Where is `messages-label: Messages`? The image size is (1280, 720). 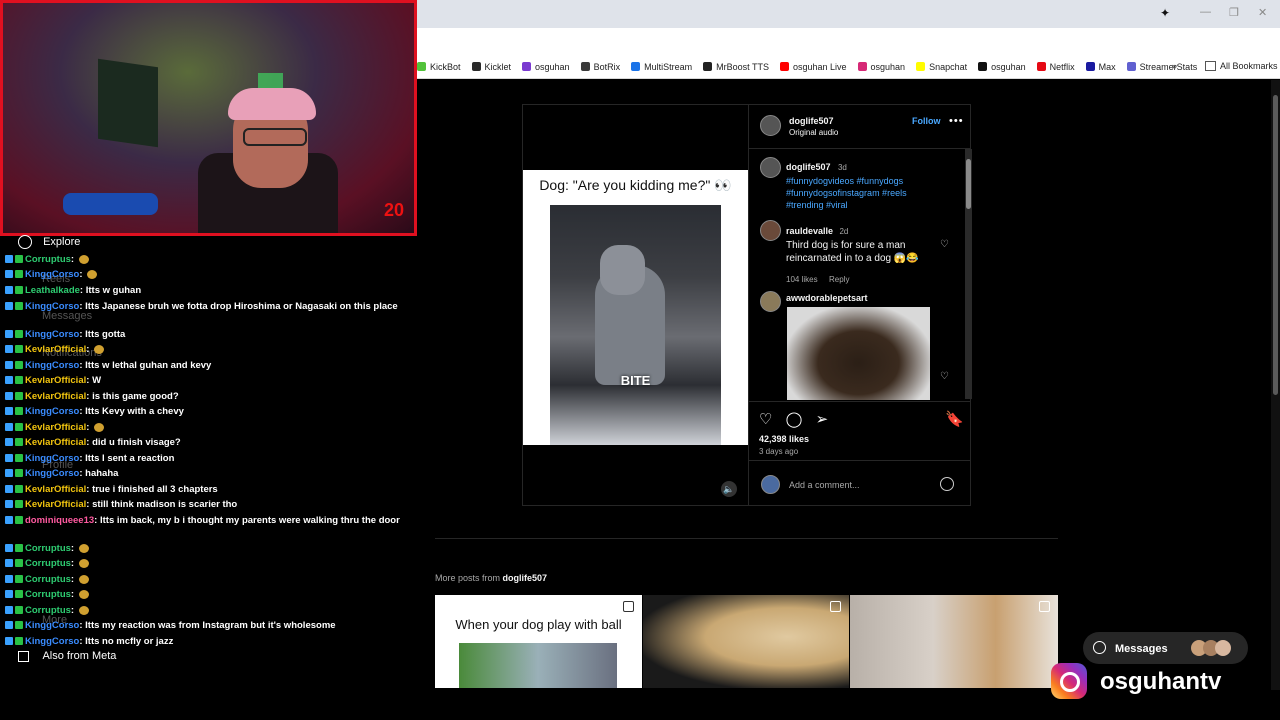
messages-label: Messages is located at coordinates (1141, 649).